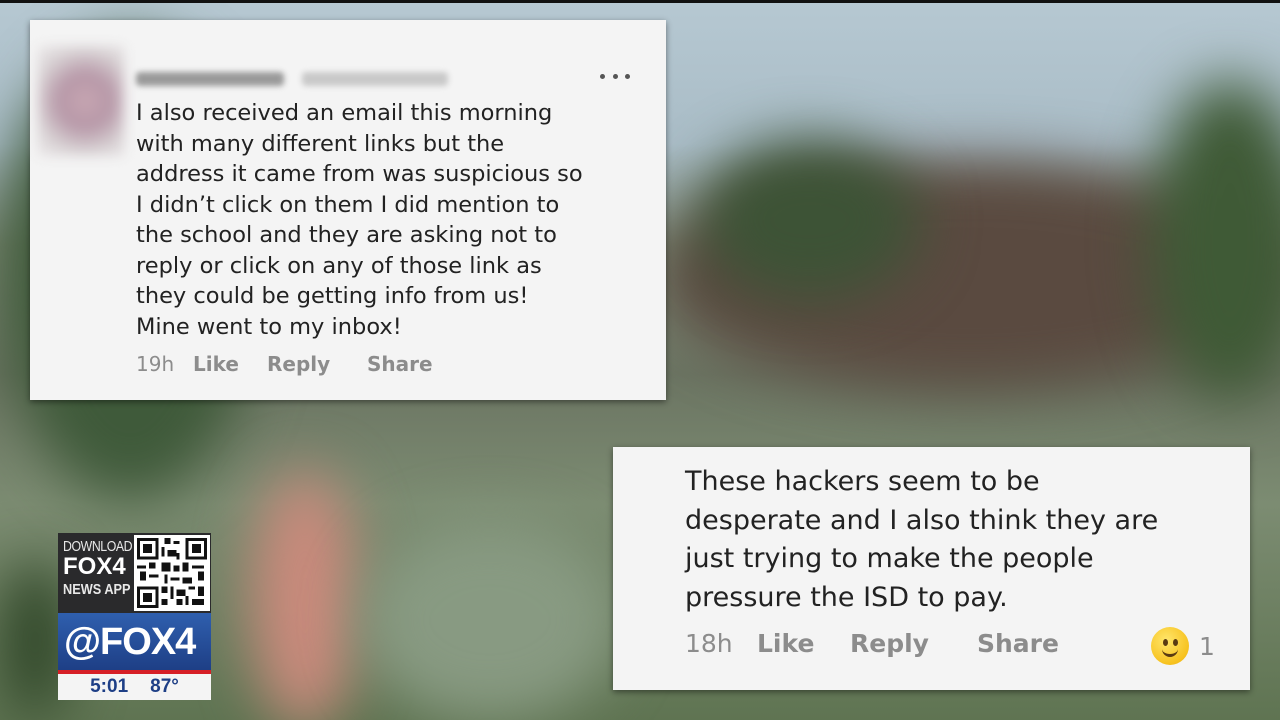 The width and height of the screenshot is (1280, 720). I want to click on comment-line: I also received an email this morning, so click(344, 113).